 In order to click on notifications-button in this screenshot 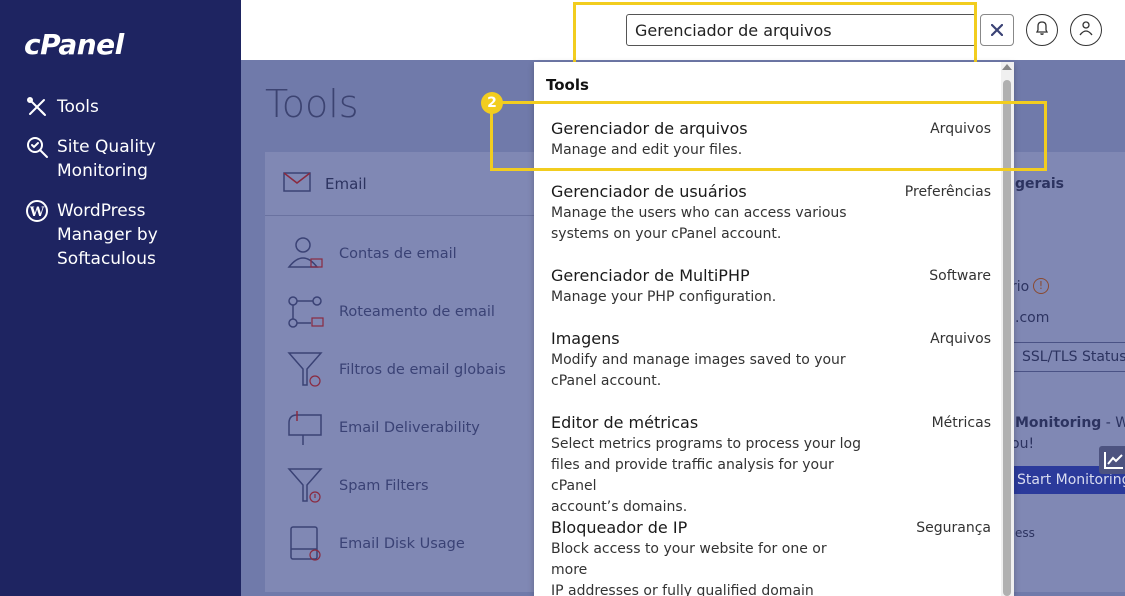, I will do `click(1042, 30)`.